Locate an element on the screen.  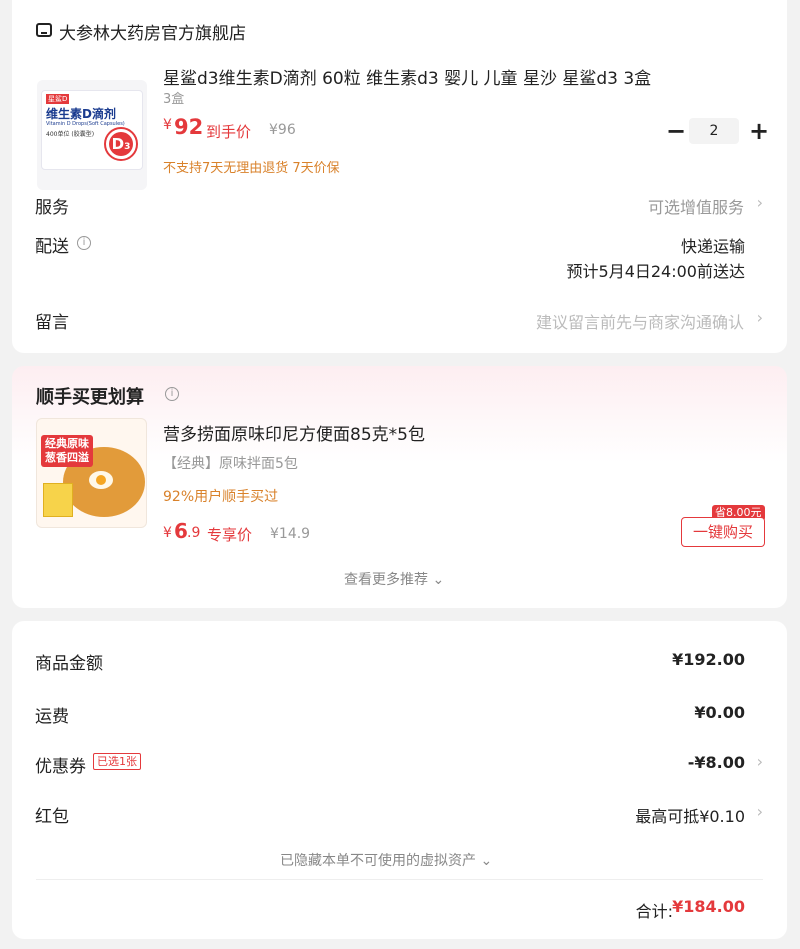
image-text-1: 经典原味 is located at coordinates (67, 443).